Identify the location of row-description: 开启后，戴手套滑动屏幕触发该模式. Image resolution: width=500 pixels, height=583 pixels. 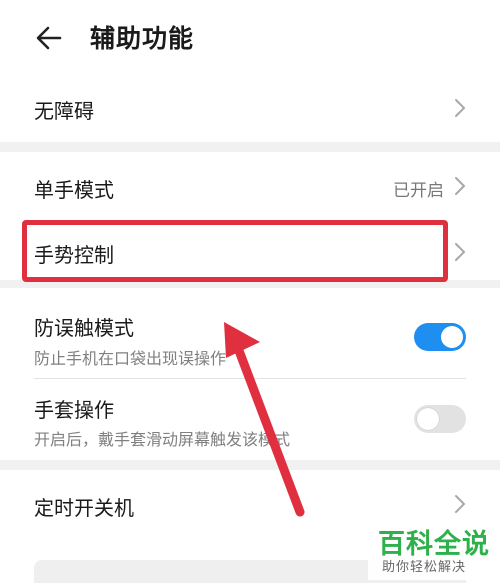
(162, 439).